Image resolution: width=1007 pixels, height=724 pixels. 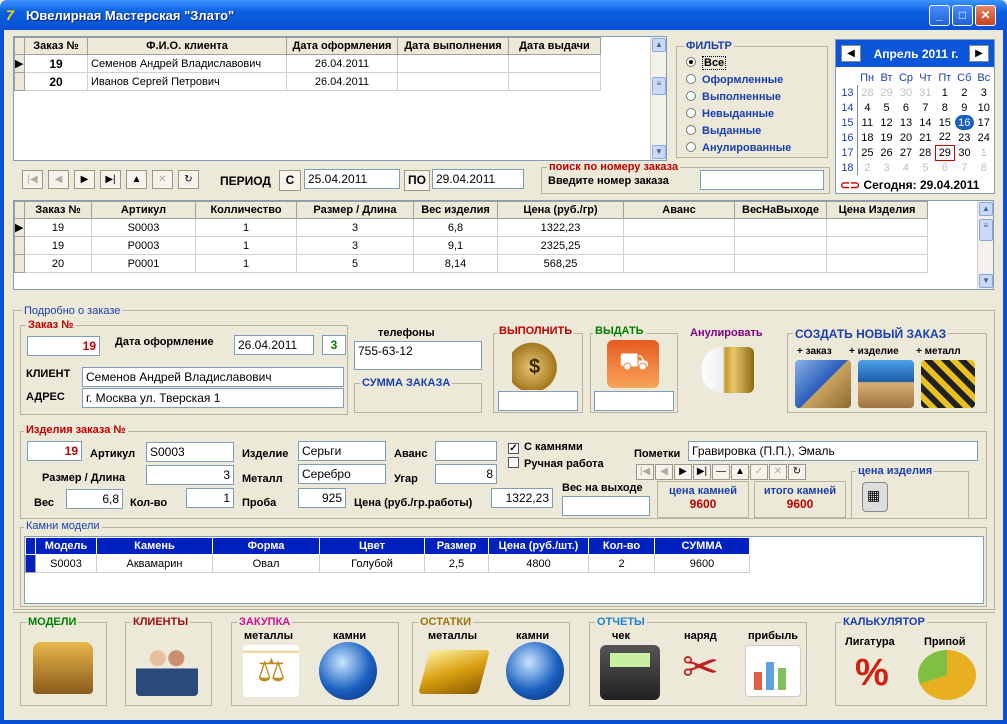 What do you see at coordinates (471, 245) in the screenshot?
I see `table-row: 19 P0003 1 3 9,1 2325,25` at bounding box center [471, 245].